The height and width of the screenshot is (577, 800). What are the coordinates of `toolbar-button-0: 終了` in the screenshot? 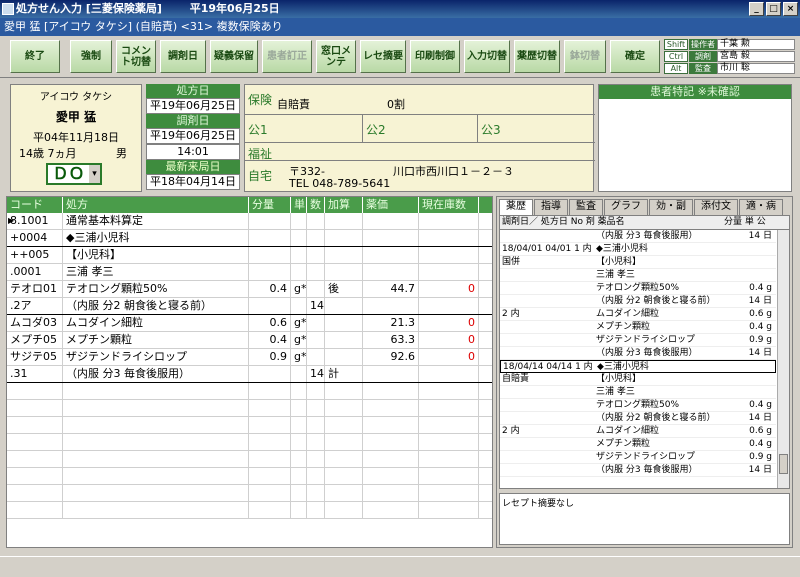 It's located at (35, 56).